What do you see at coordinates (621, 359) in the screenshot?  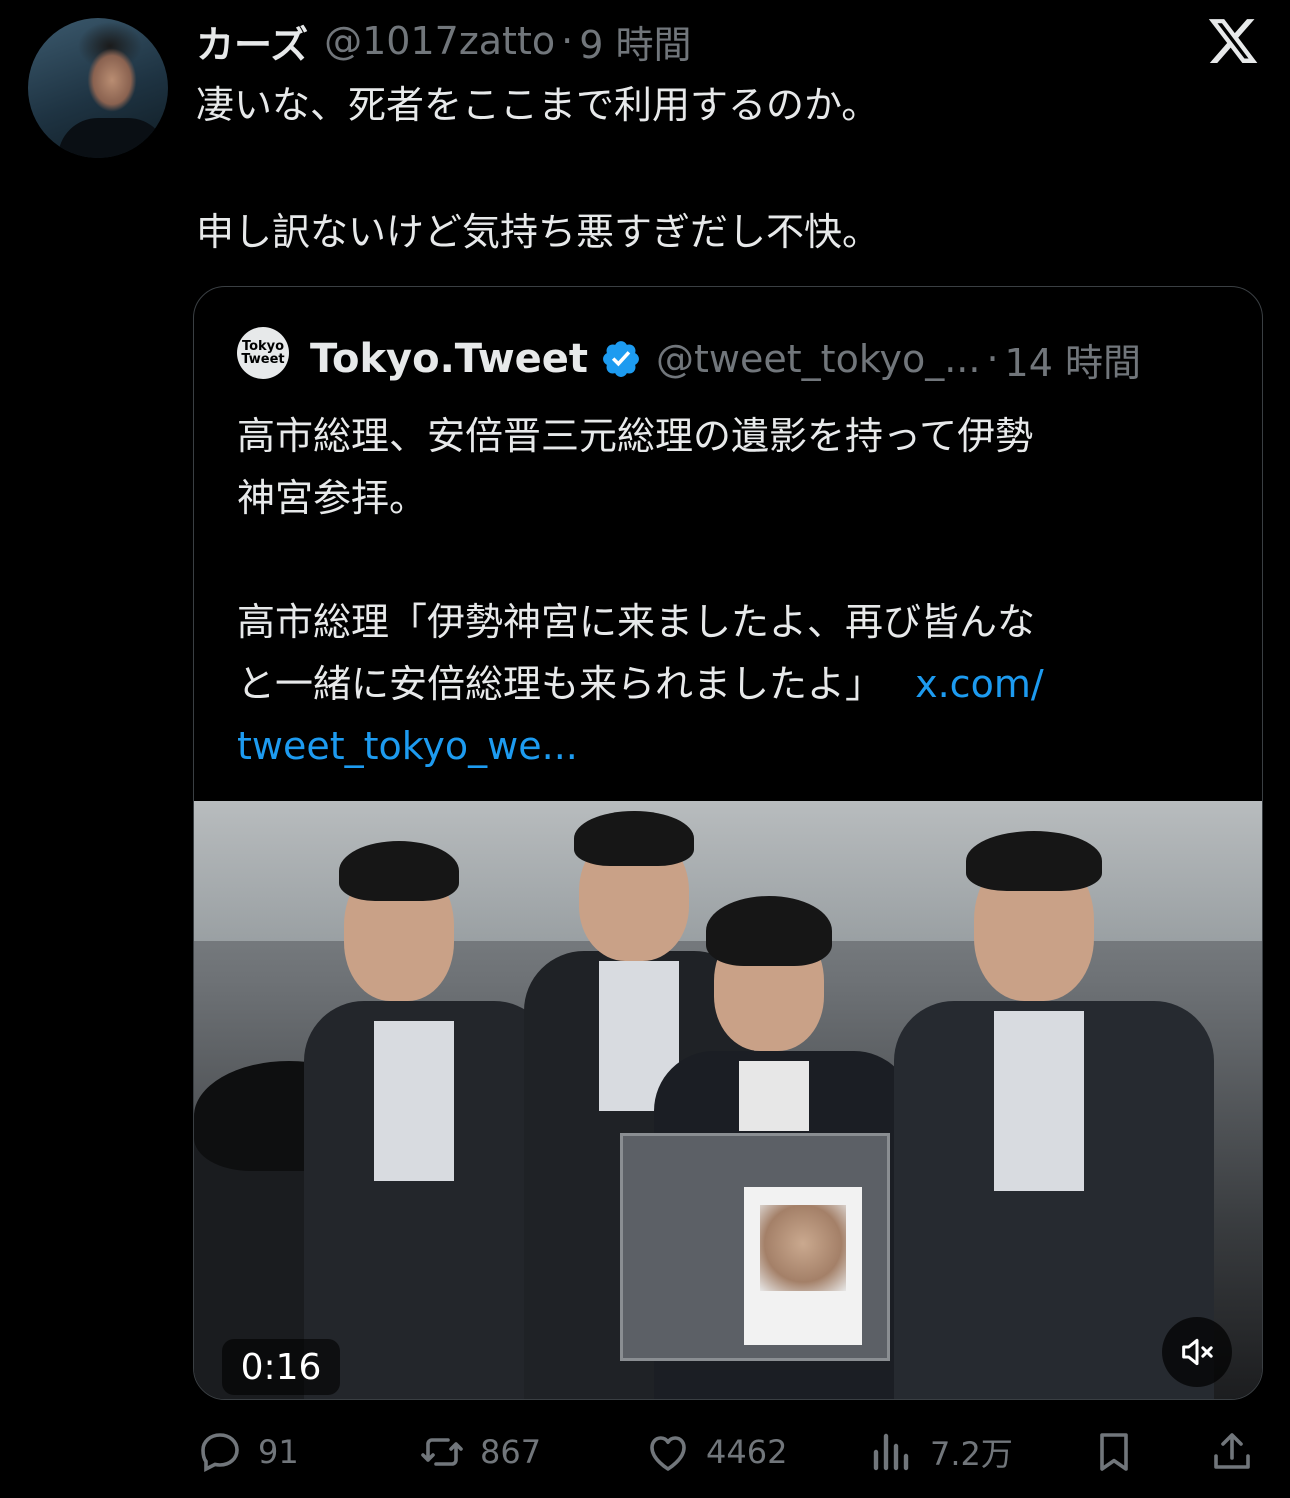 I see `verified-badge-icon` at bounding box center [621, 359].